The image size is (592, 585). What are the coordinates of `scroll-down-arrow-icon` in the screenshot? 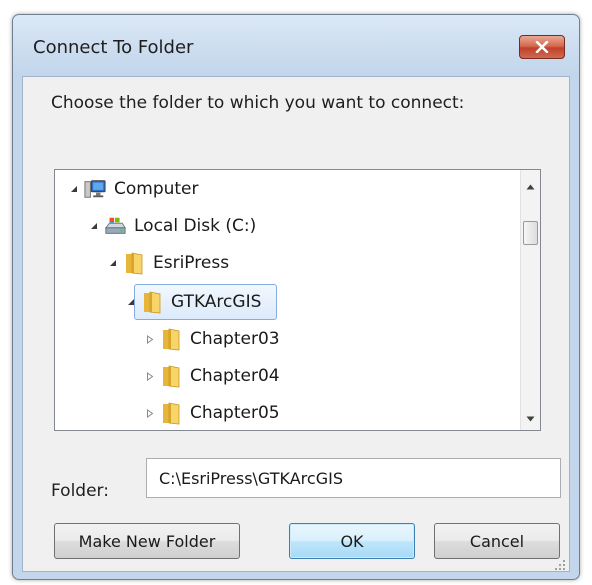 It's located at (530, 416).